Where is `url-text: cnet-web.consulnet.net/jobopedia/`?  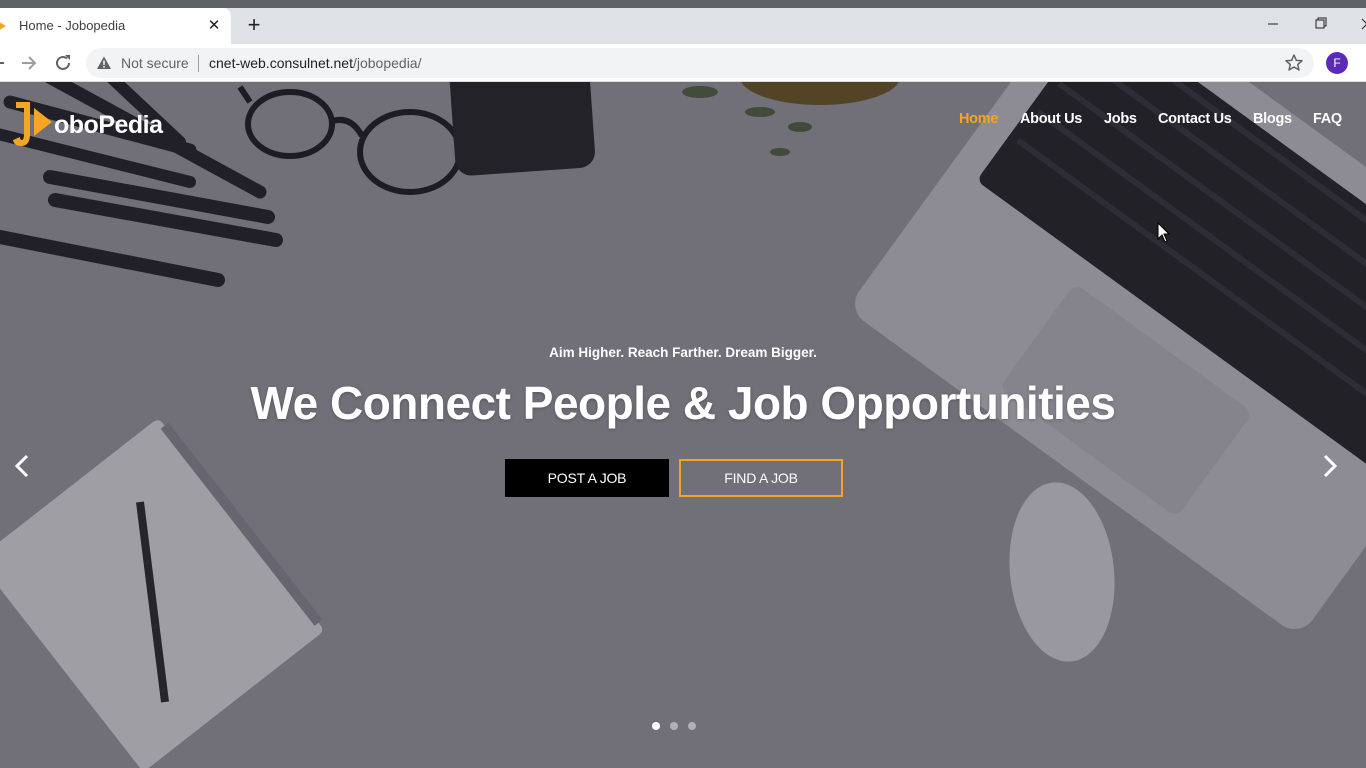 url-text: cnet-web.consulnet.net/jobopedia/ is located at coordinates (315, 63).